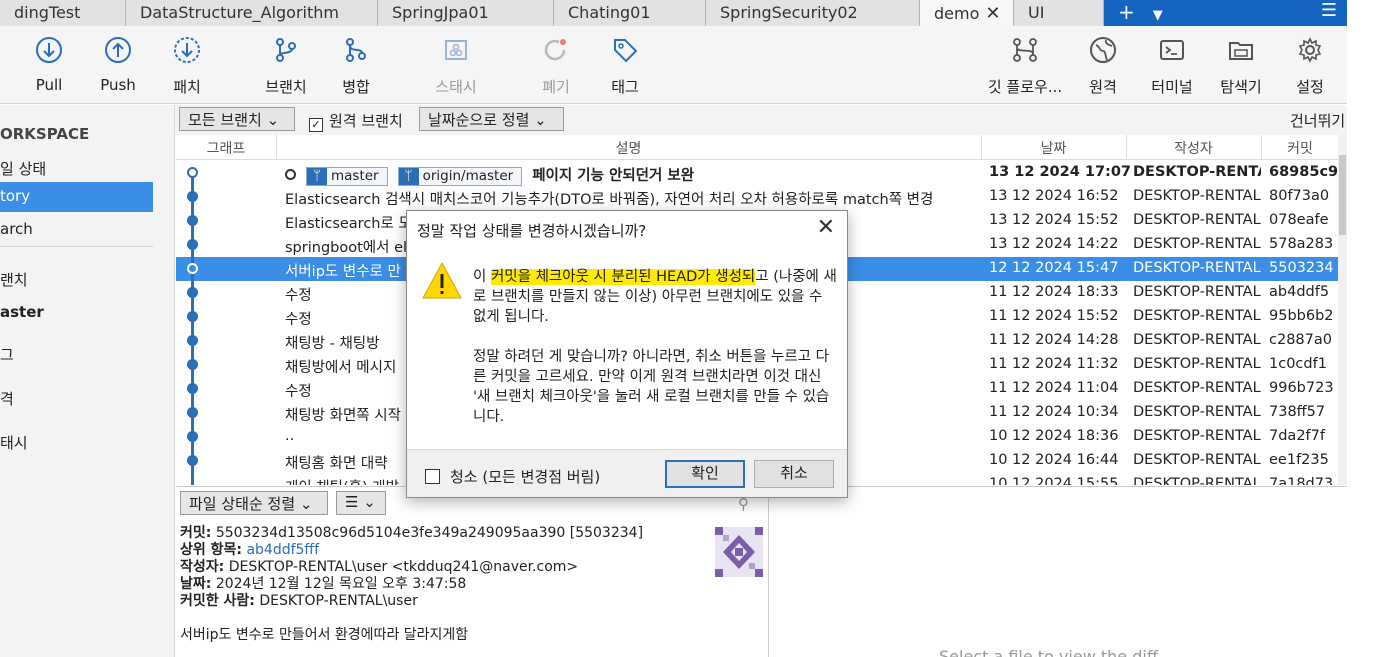  Describe the element at coordinates (1303, 172) in the screenshot. I see `commit-hash: 68985c9` at that location.